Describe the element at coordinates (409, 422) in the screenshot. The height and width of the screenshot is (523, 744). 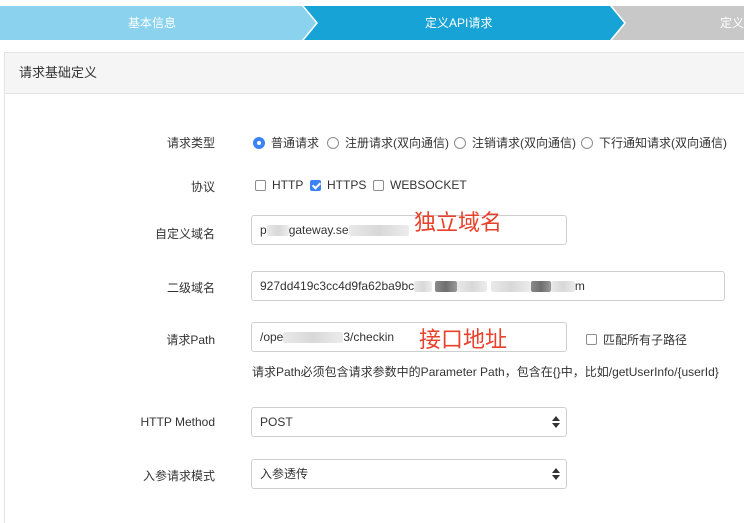
I see `http-method-select: POST` at that location.